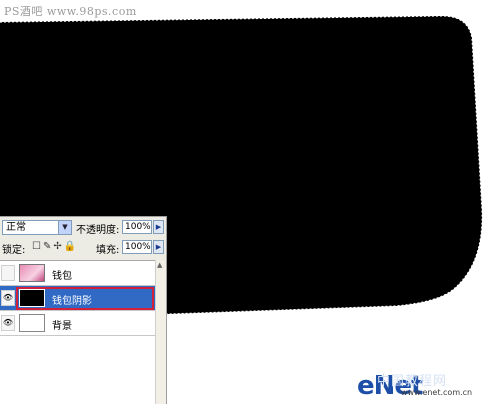 The image size is (500, 405). Describe the element at coordinates (98, 230) in the screenshot. I see `opacity-label: 不透明度:` at that location.